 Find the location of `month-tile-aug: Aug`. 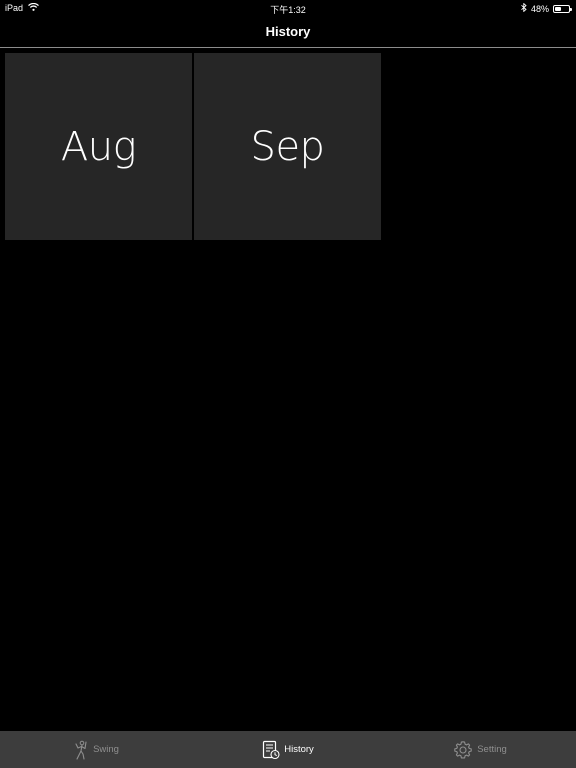

month-tile-aug: Aug is located at coordinates (98, 146).